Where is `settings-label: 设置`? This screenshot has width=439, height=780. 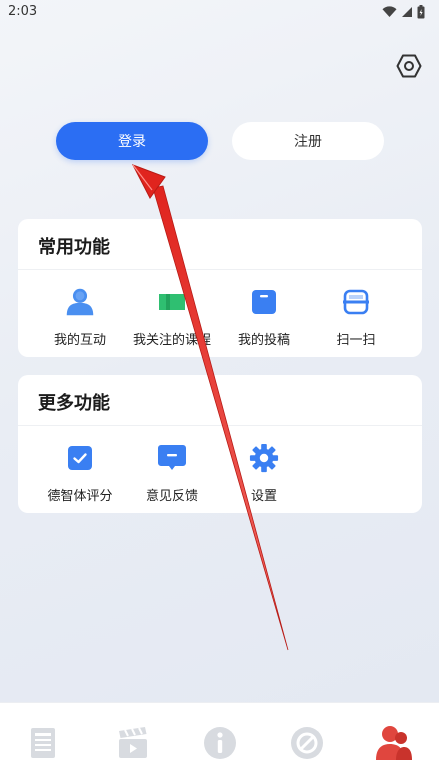
settings-label: 设置 is located at coordinates (263, 496).